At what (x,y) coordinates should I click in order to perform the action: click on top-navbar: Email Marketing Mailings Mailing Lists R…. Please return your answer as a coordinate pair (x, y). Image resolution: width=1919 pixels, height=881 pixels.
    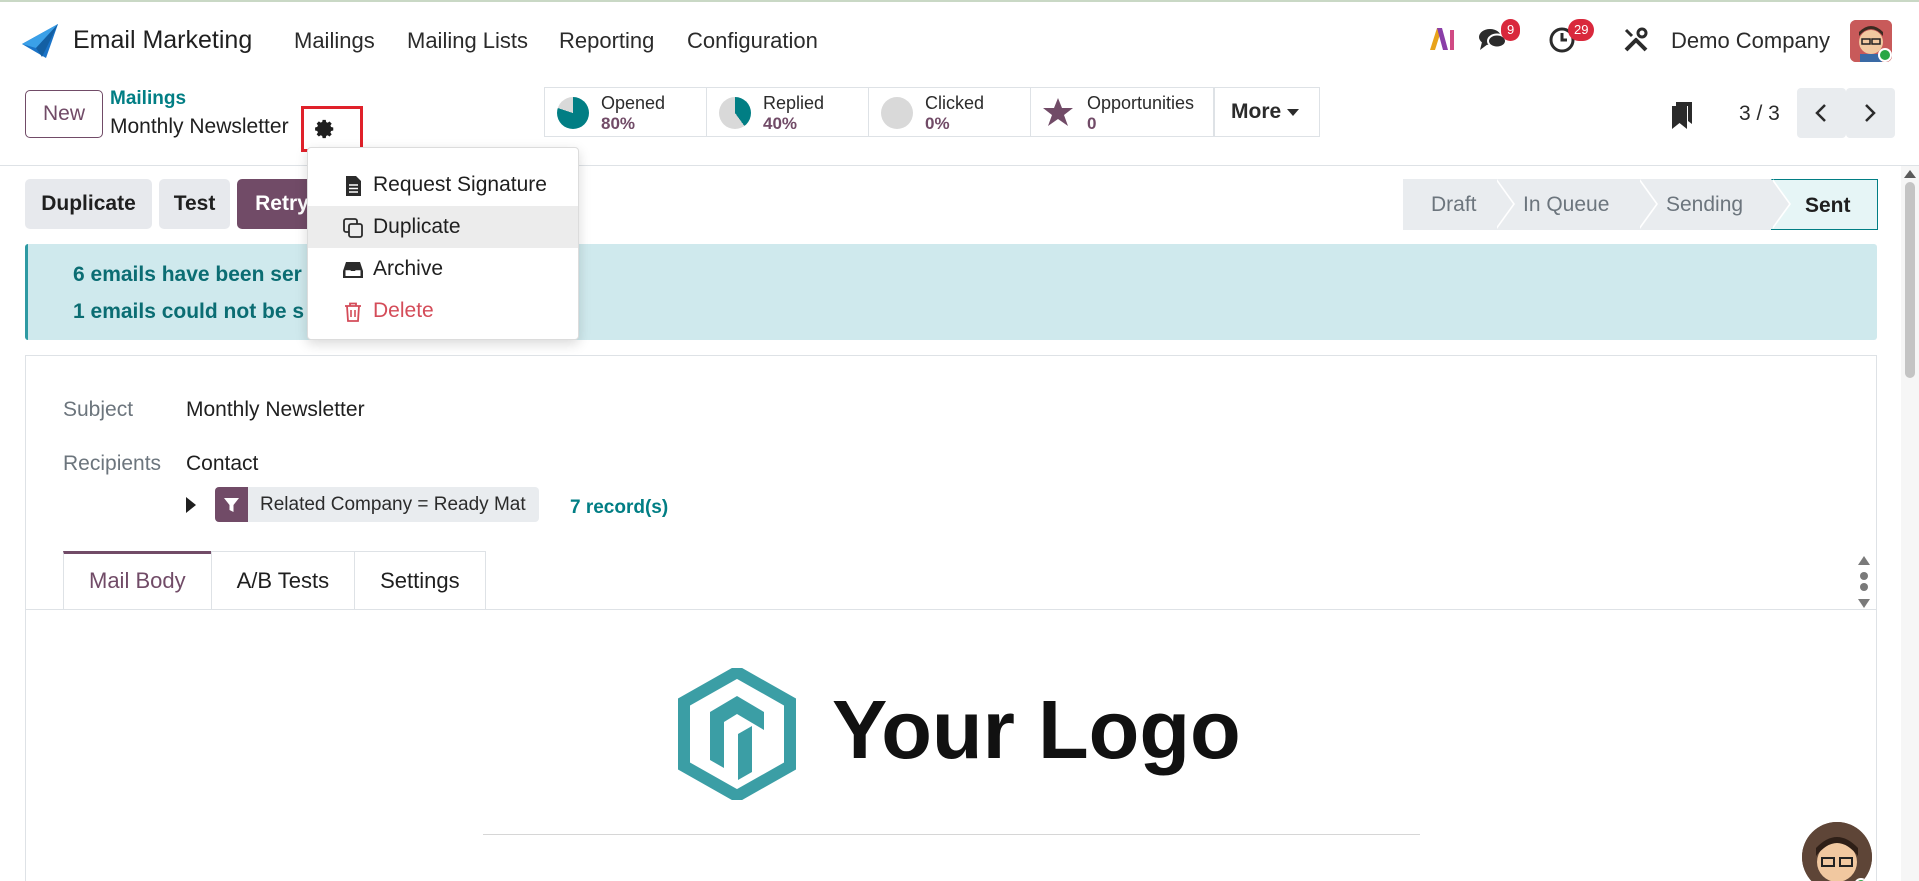
    Looking at the image, I should click on (959, 39).